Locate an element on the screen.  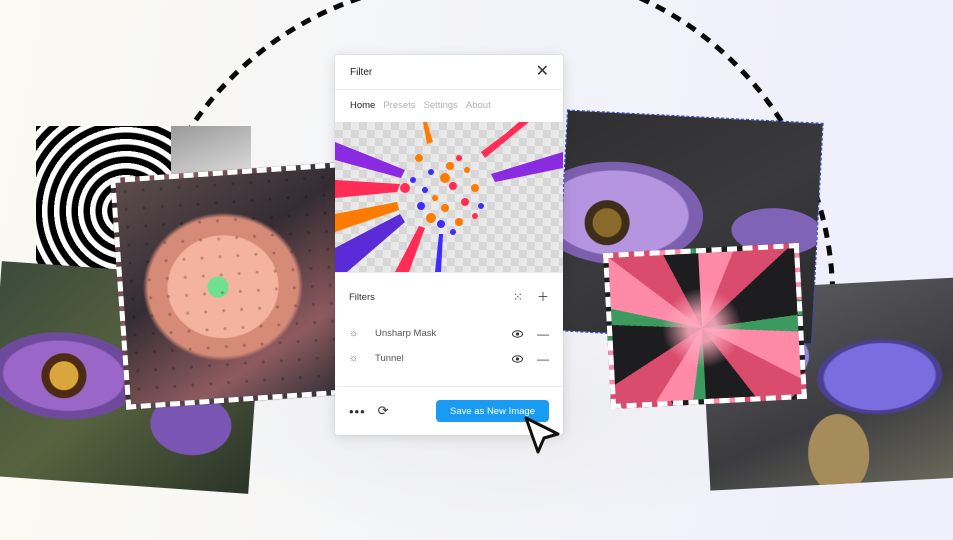
swirl-image is located at coordinates (705, 326).